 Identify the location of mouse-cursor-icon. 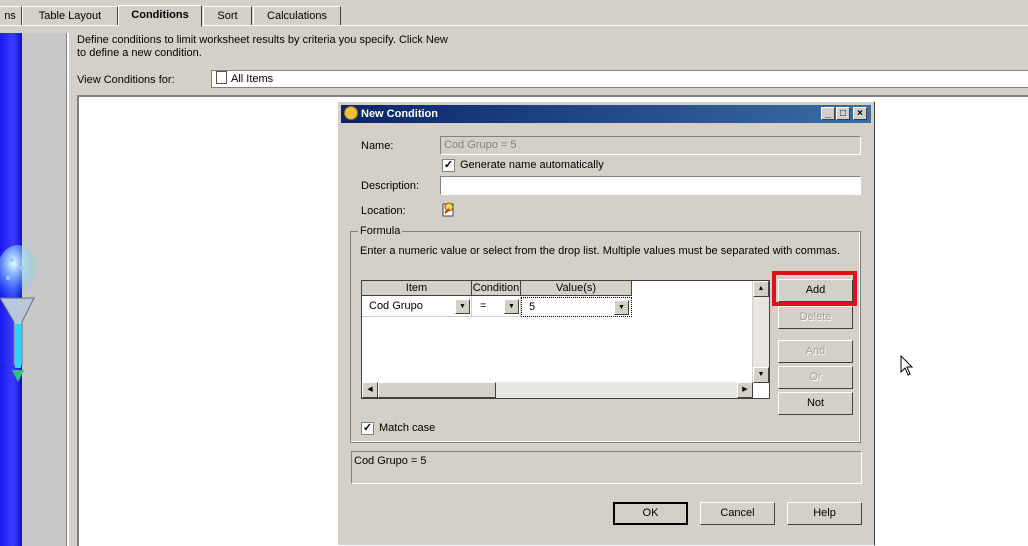
(907, 365).